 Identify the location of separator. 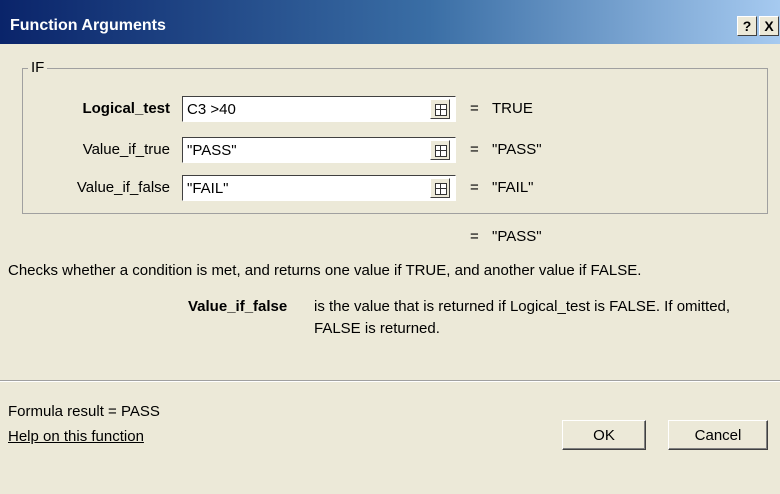
(390, 381).